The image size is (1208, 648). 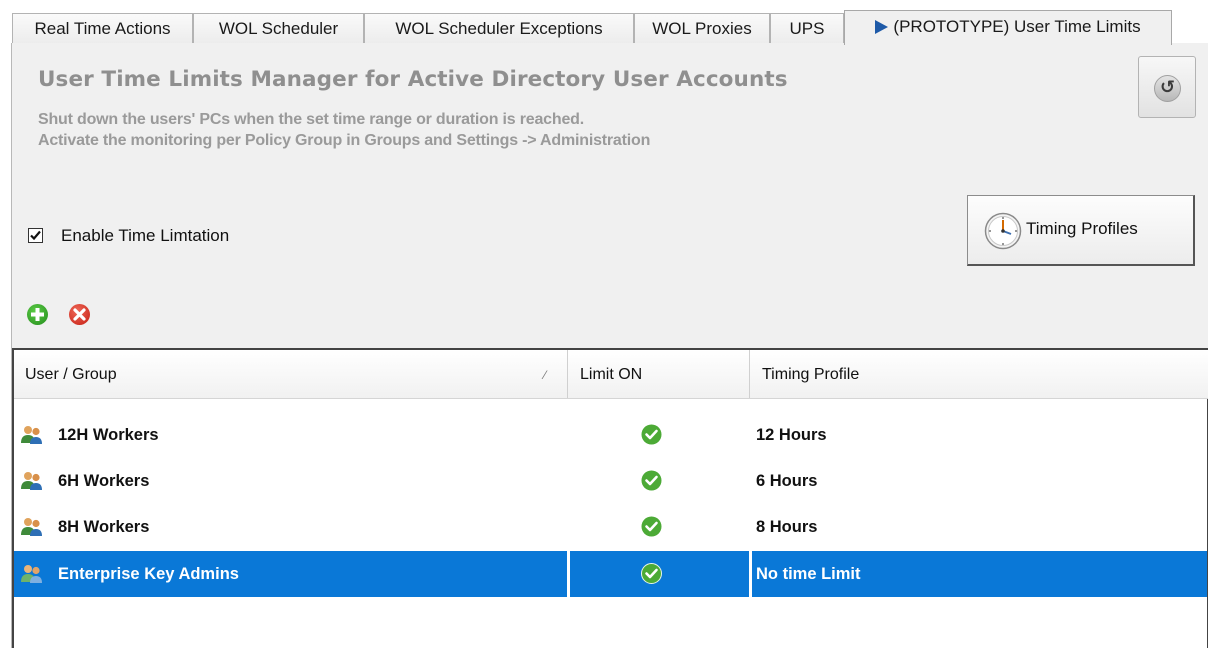 I want to click on tab-wol-scheduler-exceptions: WOL Scheduler Exceptions, so click(x=499, y=28).